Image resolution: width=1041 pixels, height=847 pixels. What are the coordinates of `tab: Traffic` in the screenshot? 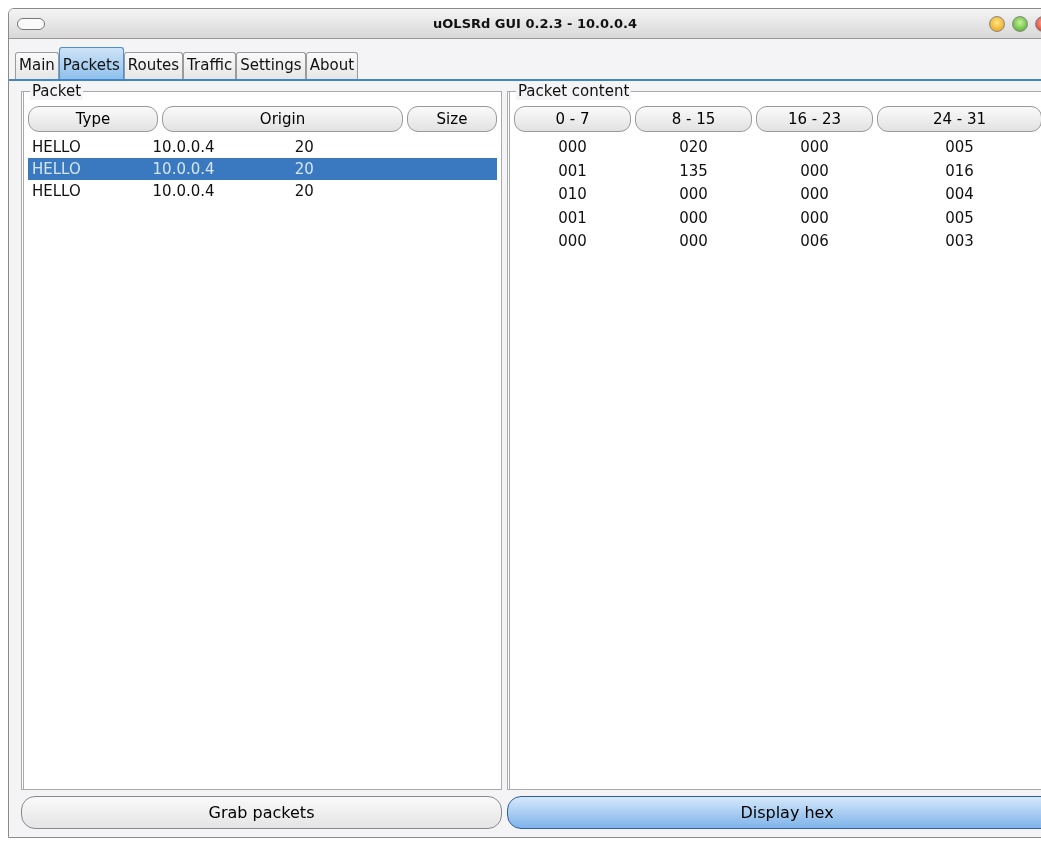 It's located at (210, 65).